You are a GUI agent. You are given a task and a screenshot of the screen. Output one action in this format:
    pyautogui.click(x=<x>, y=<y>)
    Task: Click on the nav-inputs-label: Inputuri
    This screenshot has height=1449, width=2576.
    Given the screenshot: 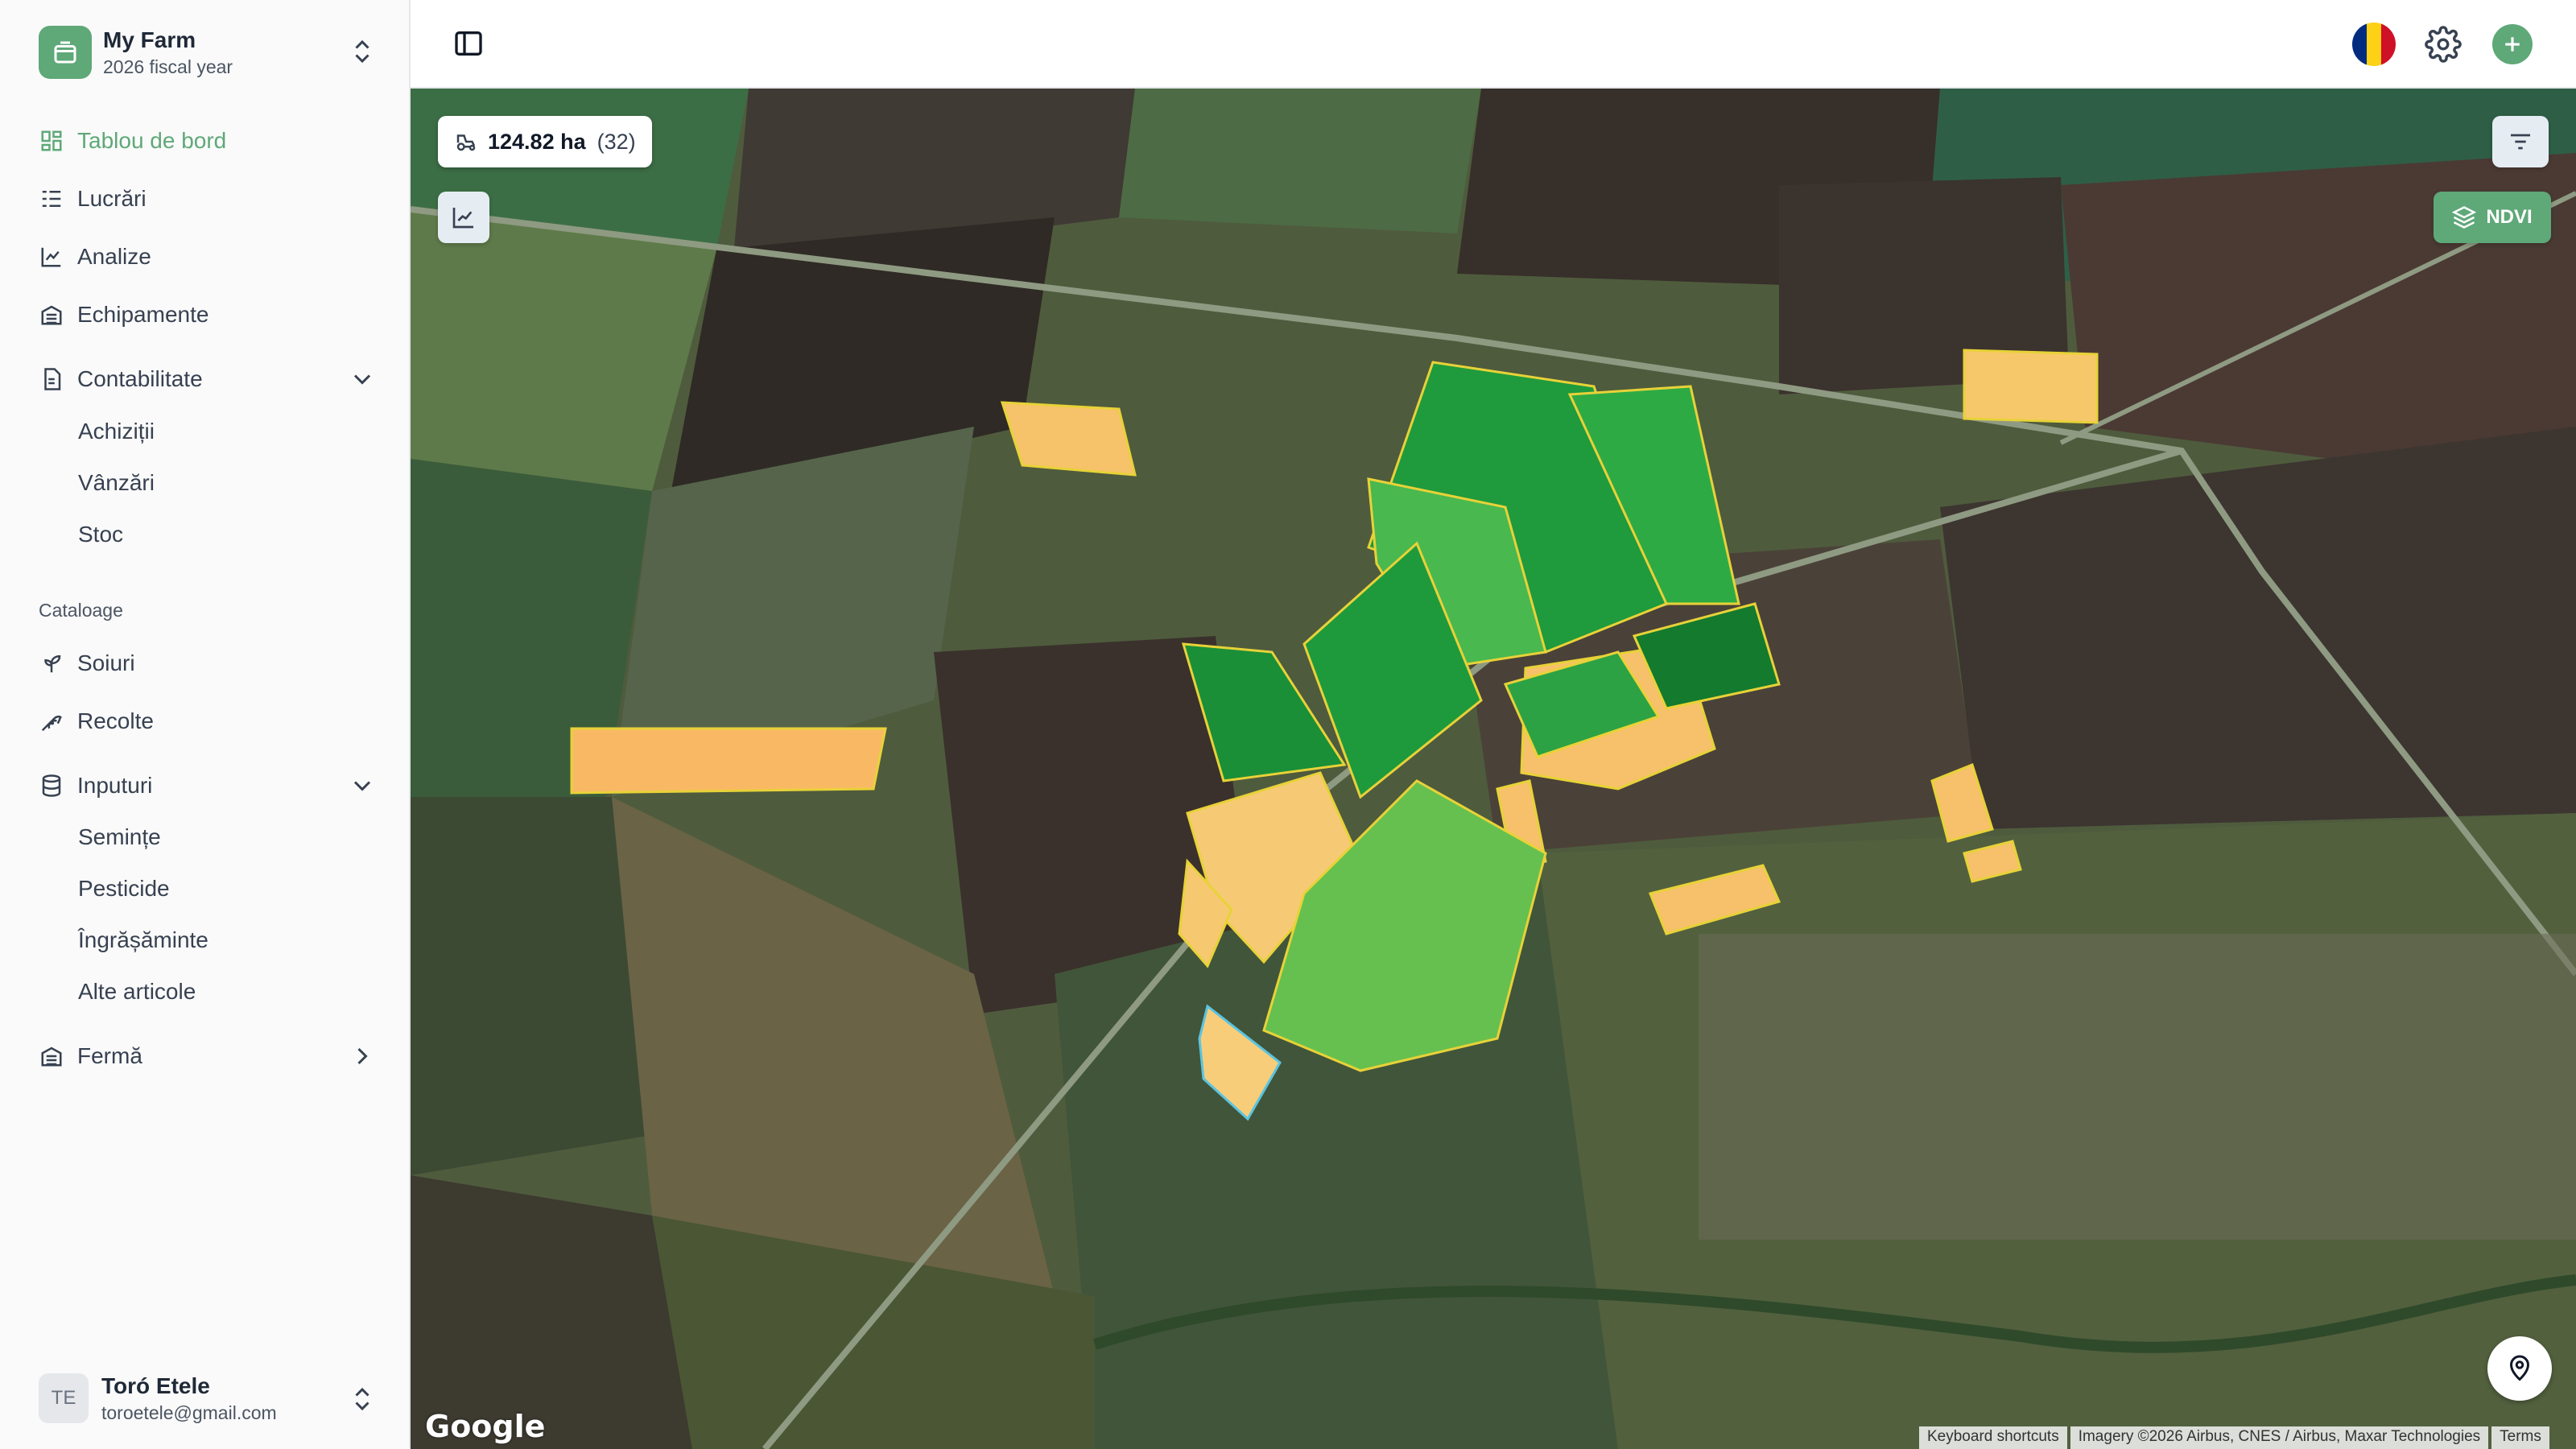 What is the action you would take?
    pyautogui.click(x=115, y=785)
    